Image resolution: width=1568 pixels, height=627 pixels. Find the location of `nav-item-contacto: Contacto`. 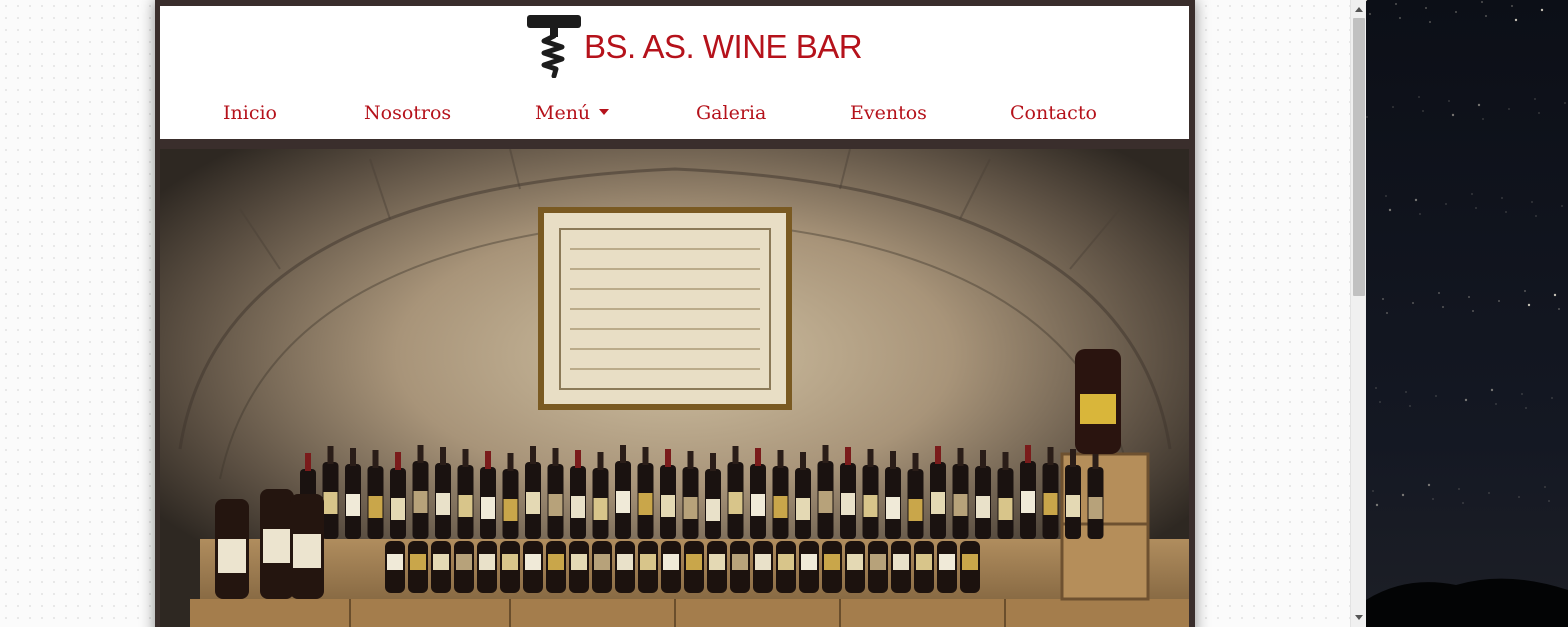

nav-item-contacto: Contacto is located at coordinates (1053, 113).